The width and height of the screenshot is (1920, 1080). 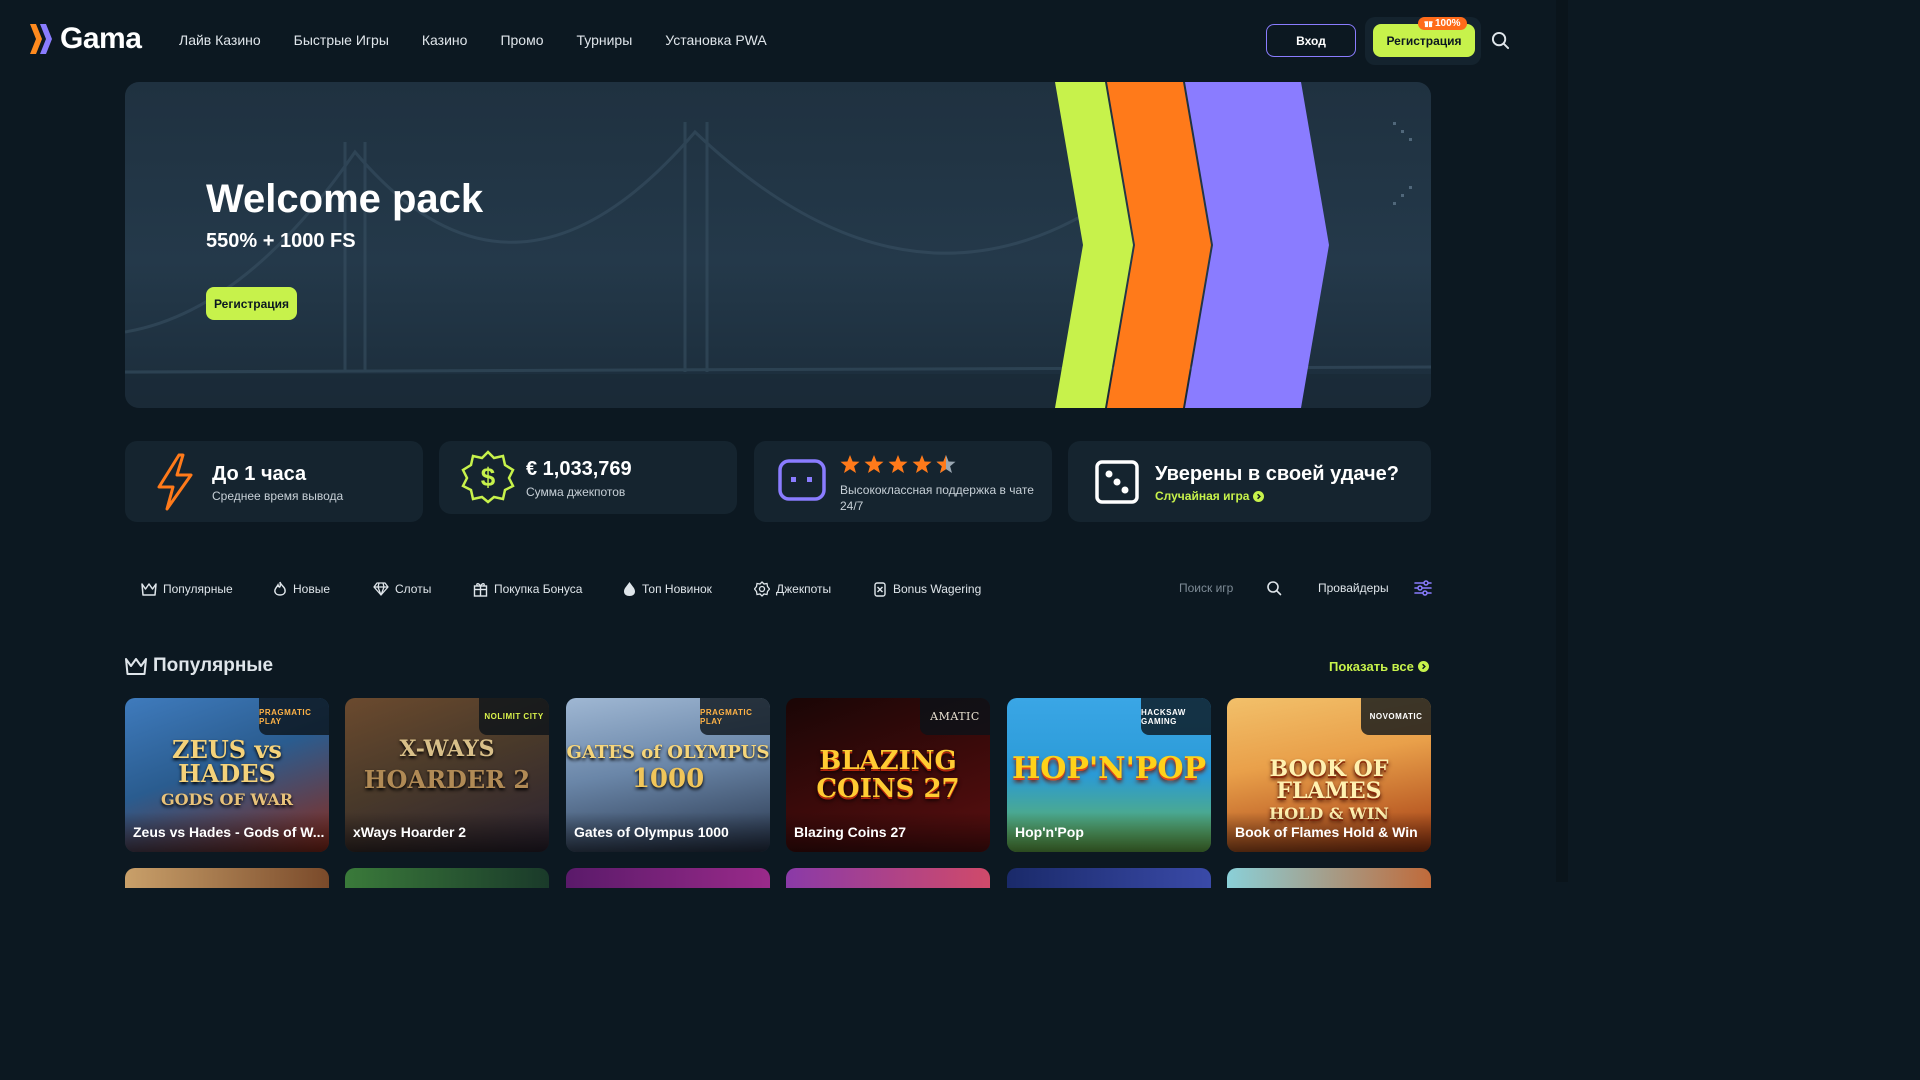 I want to click on game-tile: BLAZING COINS 27 AMATIC Blazing Coins 27, so click(x=888, y=775).